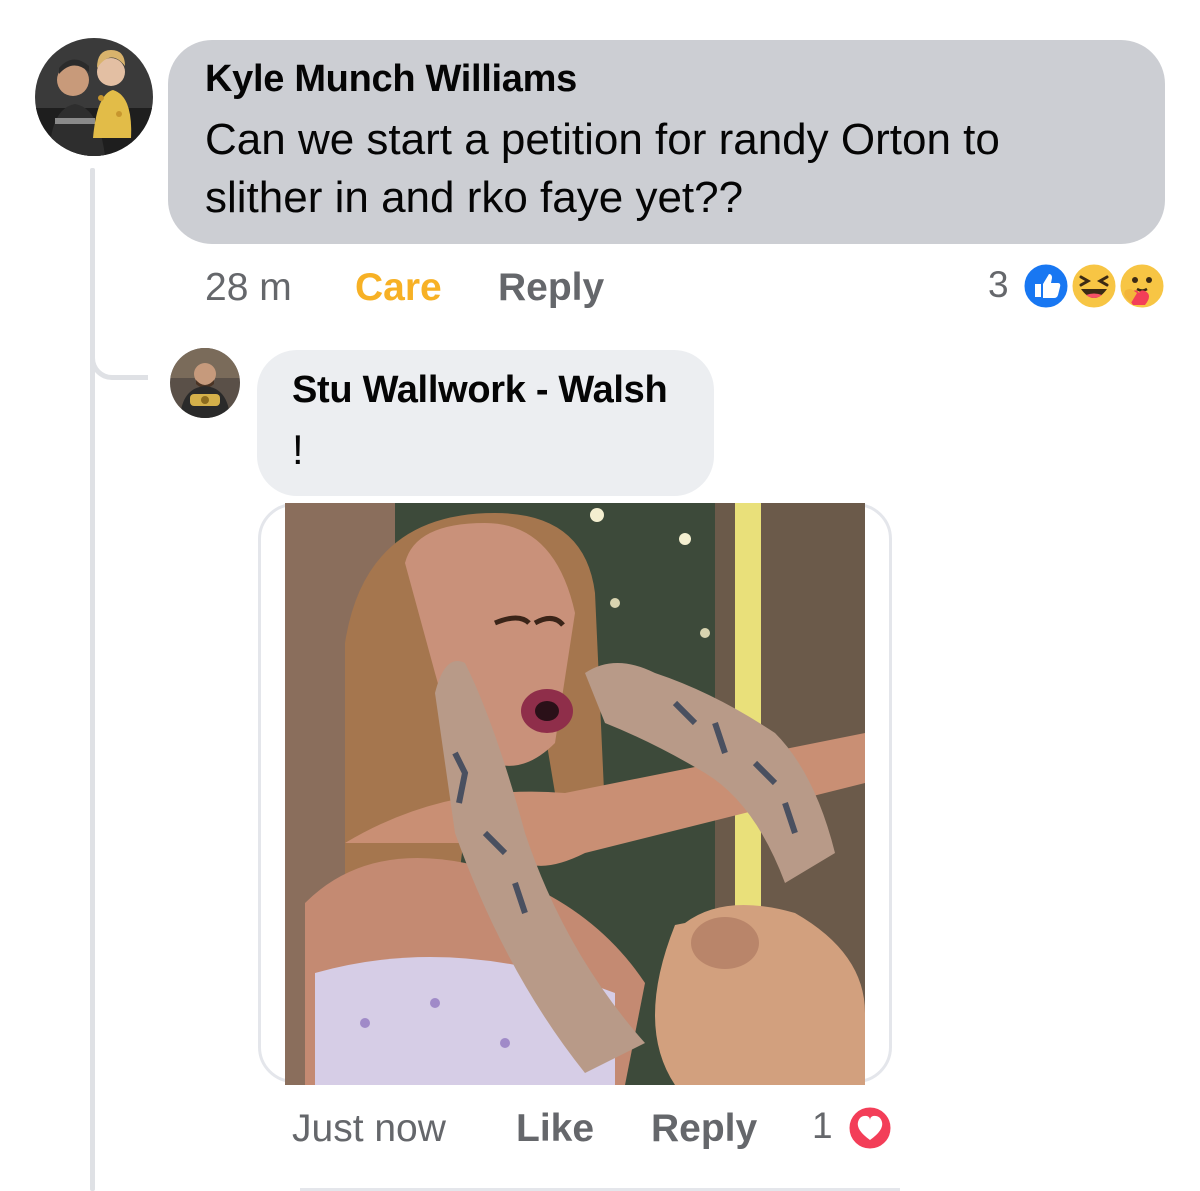 Image resolution: width=1200 pixels, height=1191 pixels. What do you see at coordinates (369, 1129) in the screenshot?
I see `reply-timestamp: Just now` at bounding box center [369, 1129].